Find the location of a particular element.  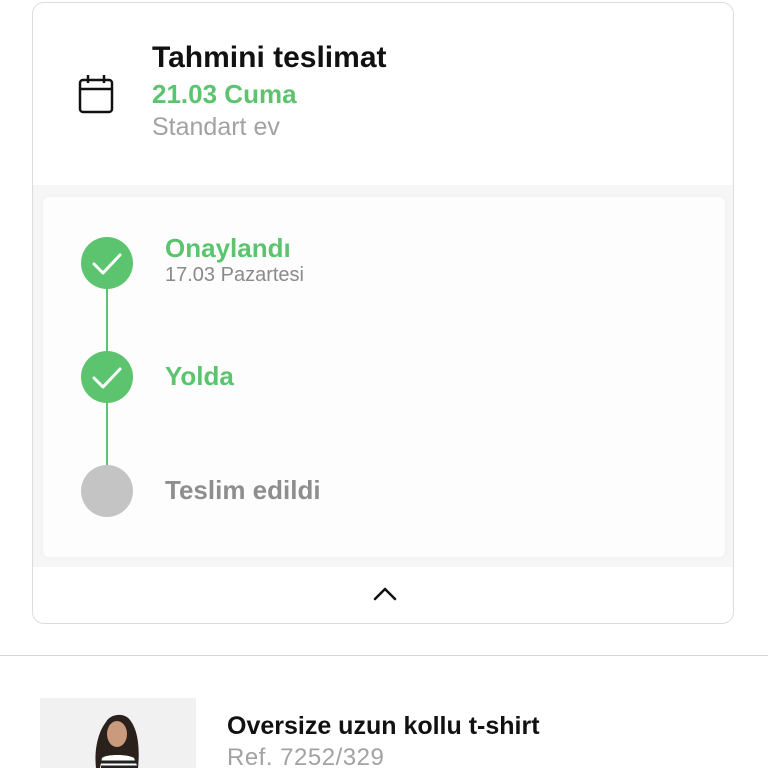

section-divider is located at coordinates (384, 655).